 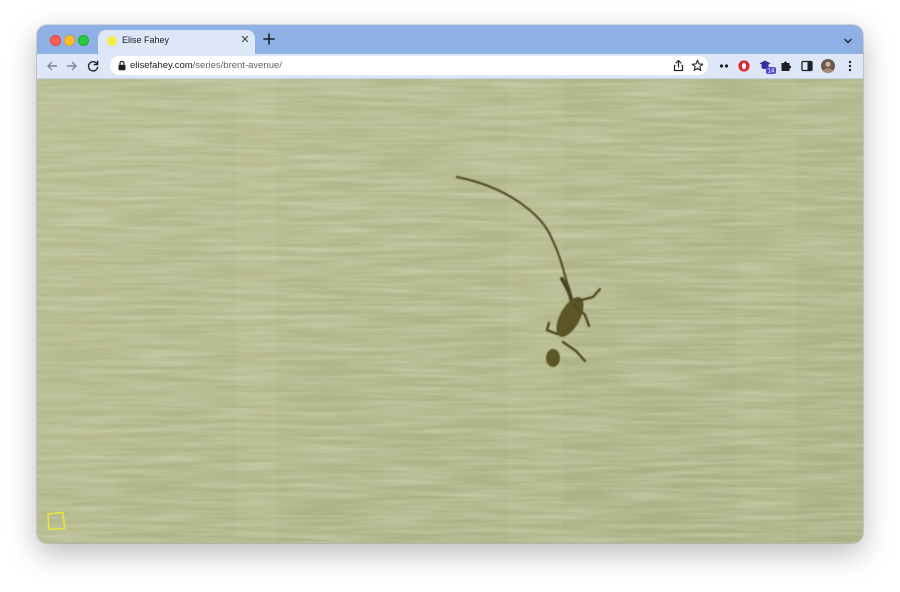 I want to click on url-path: /series/brent-avenue/, so click(x=237, y=65).